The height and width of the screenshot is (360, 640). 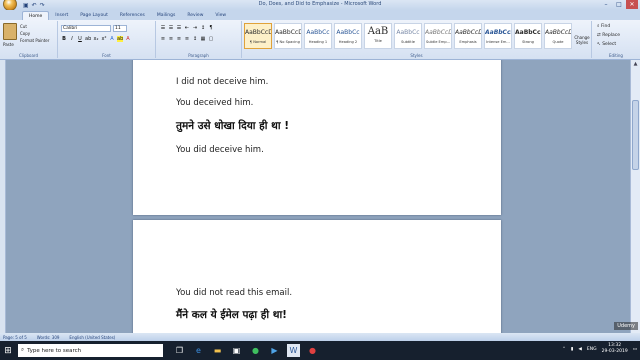 What do you see at coordinates (36, 15) in the screenshot?
I see `tab-home: Home` at bounding box center [36, 15].